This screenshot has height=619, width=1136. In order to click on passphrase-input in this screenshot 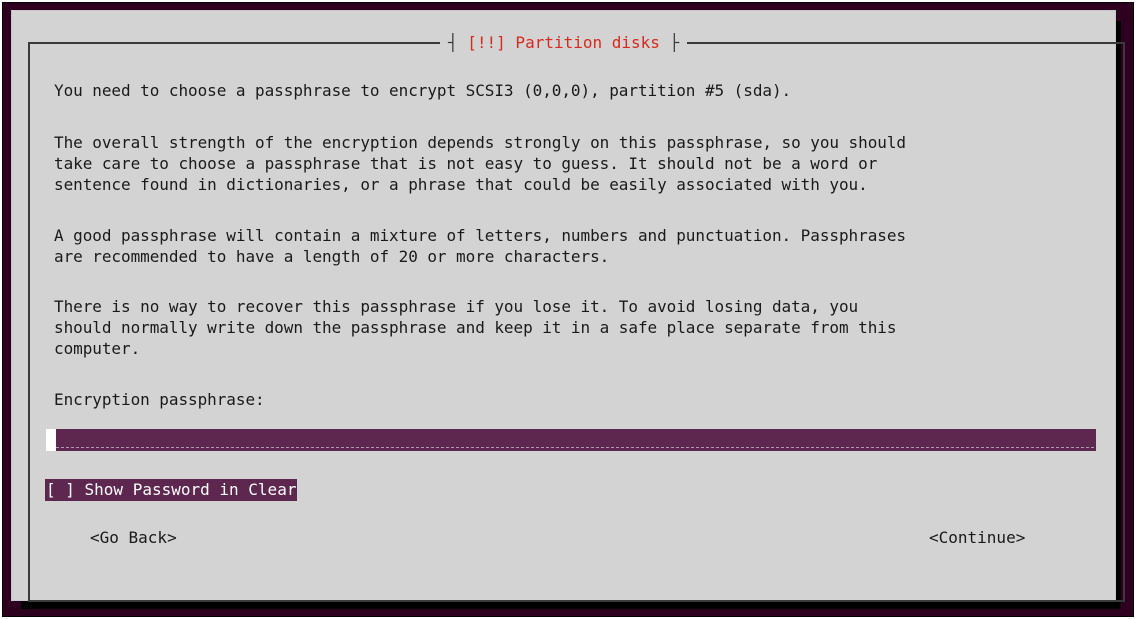, I will do `click(571, 440)`.